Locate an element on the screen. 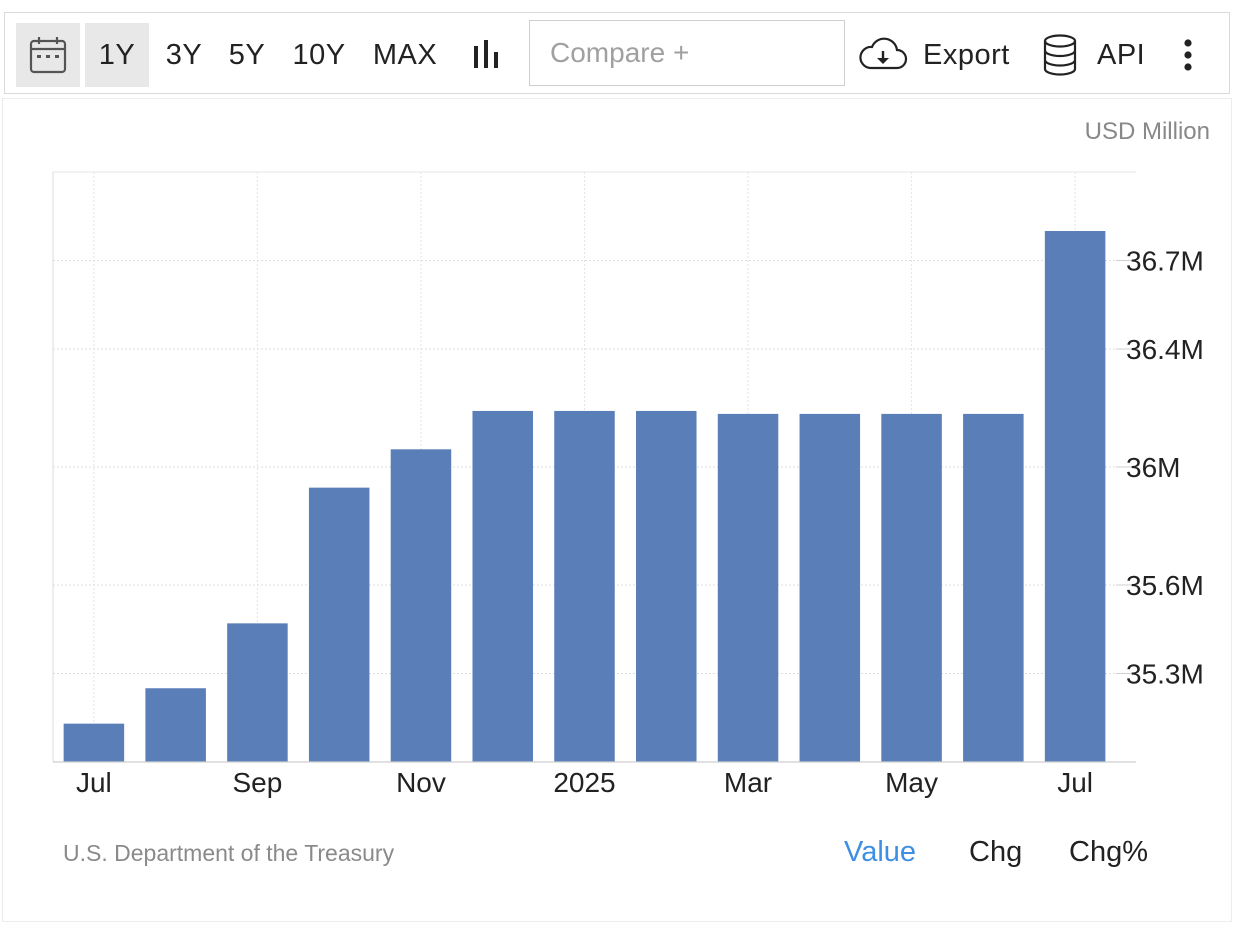 The height and width of the screenshot is (946, 1240). view-value-tab: Value is located at coordinates (880, 852).